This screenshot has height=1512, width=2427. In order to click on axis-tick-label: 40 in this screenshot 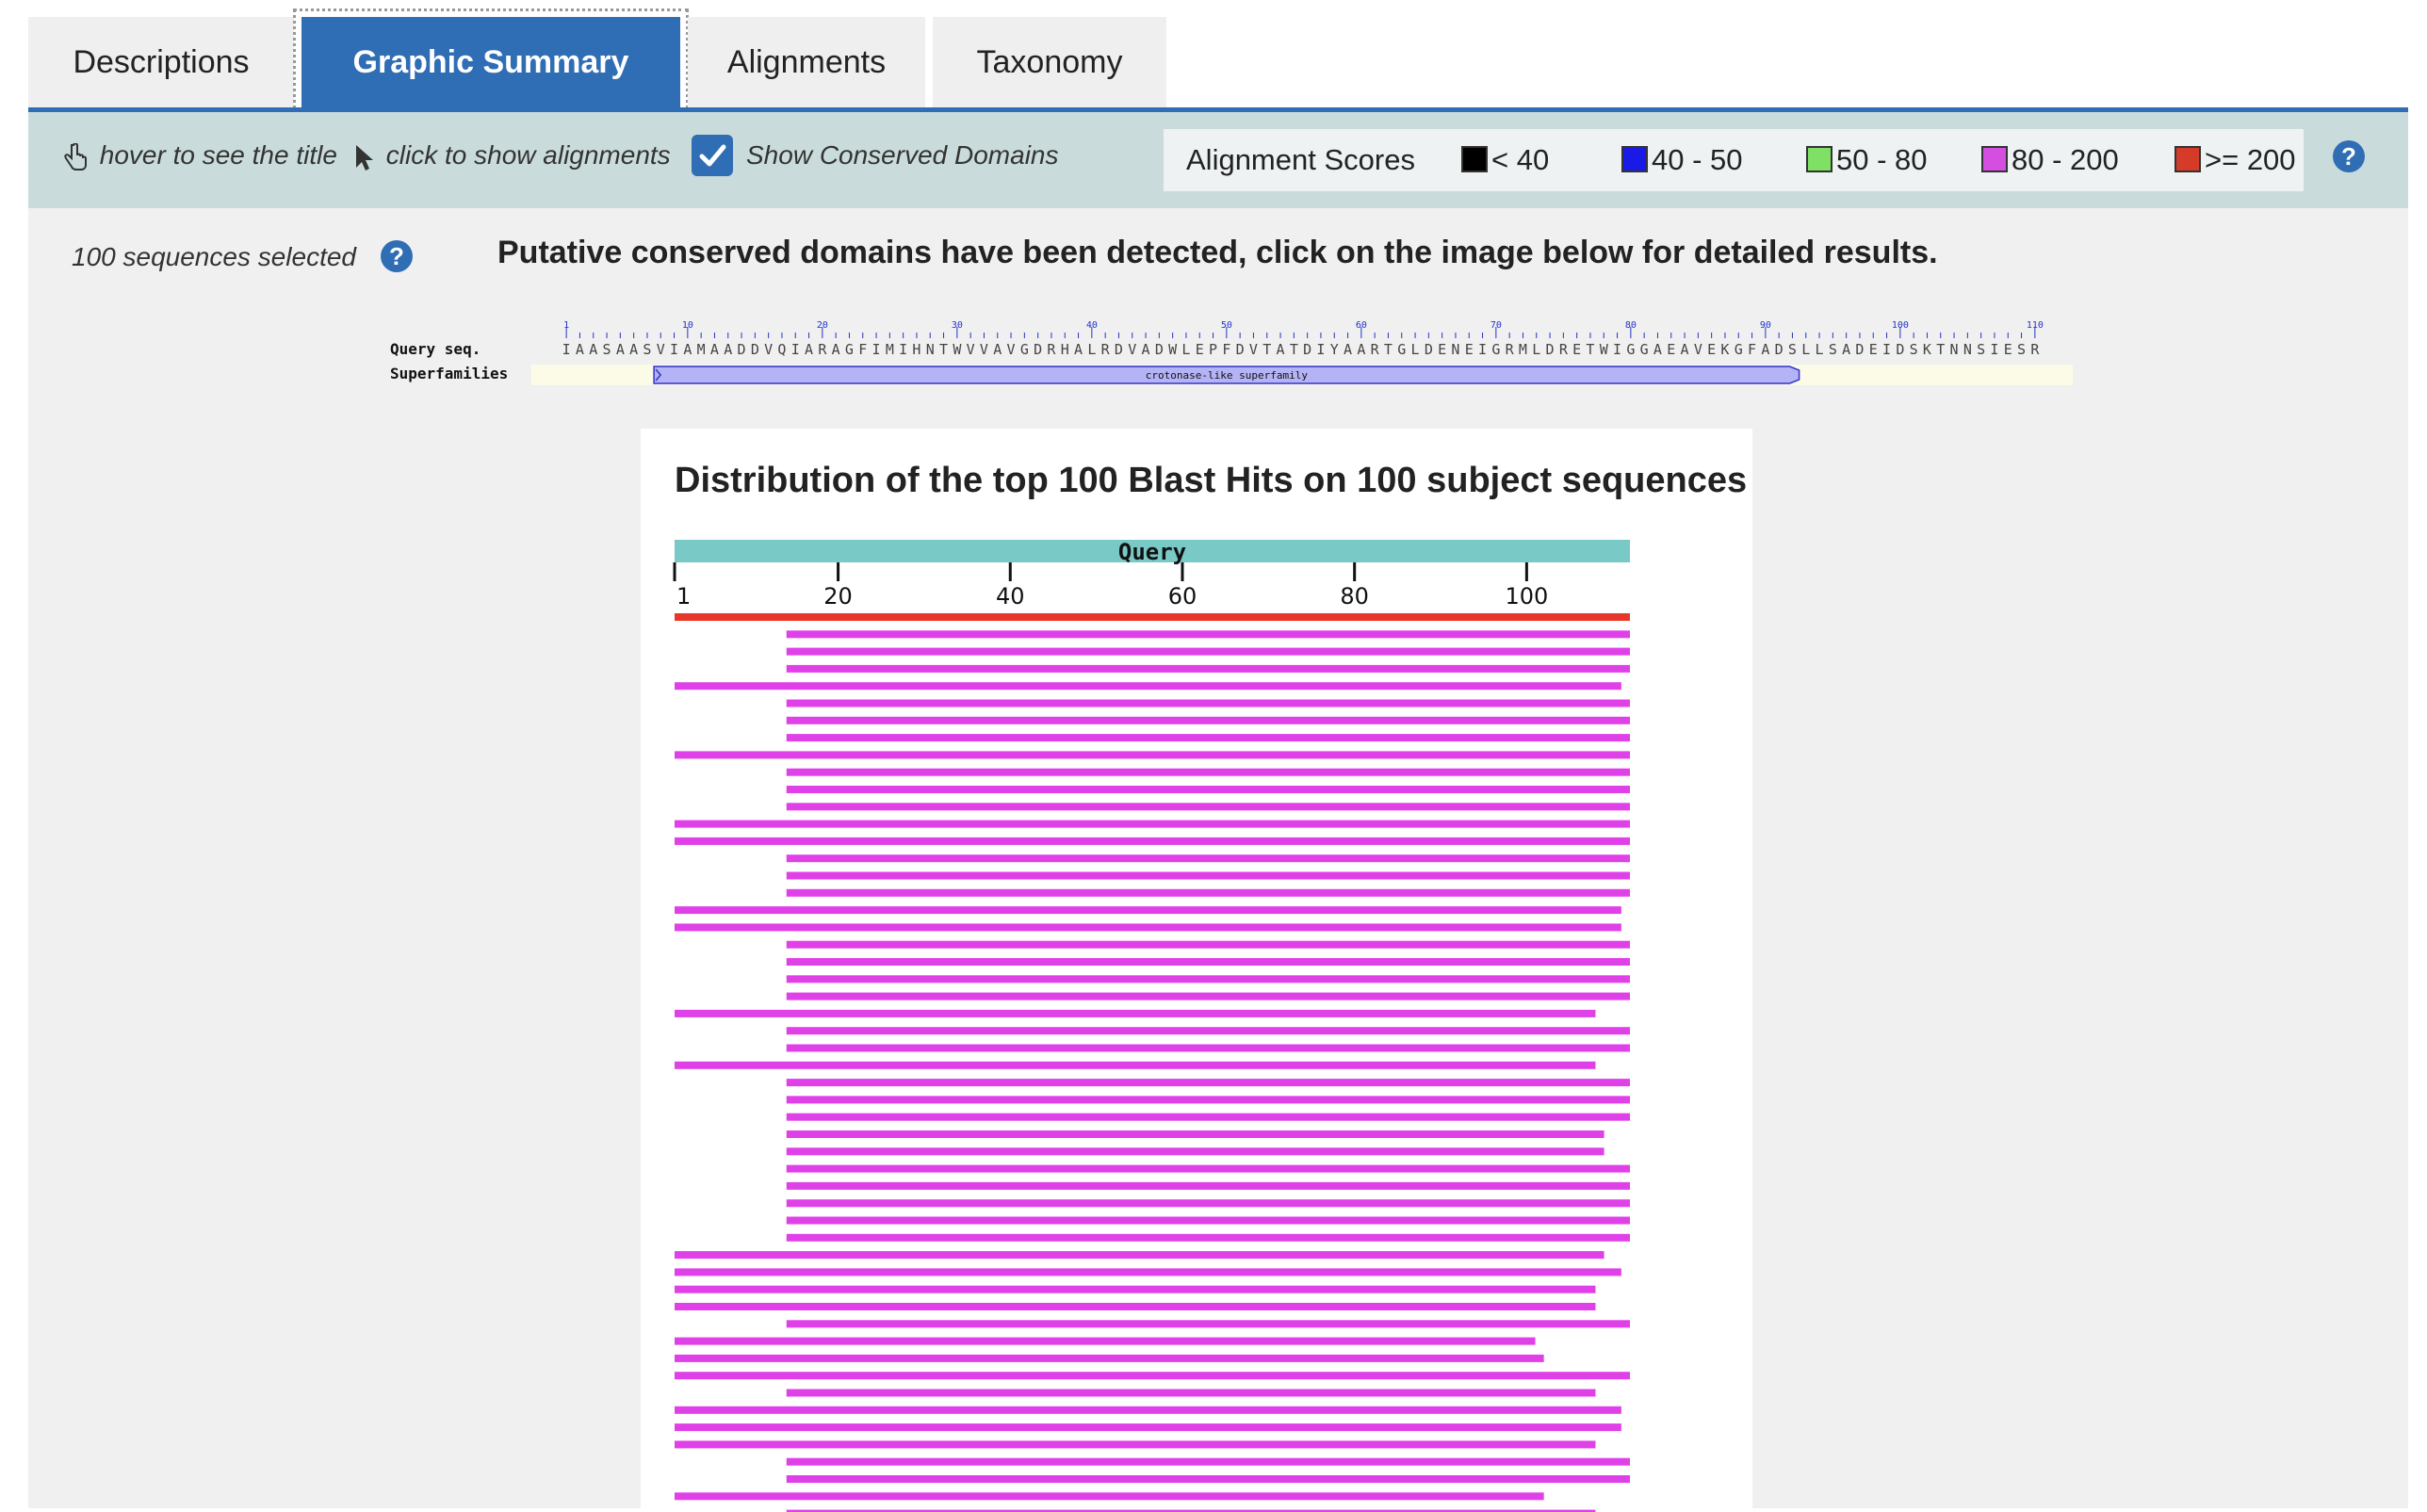, I will do `click(1010, 596)`.